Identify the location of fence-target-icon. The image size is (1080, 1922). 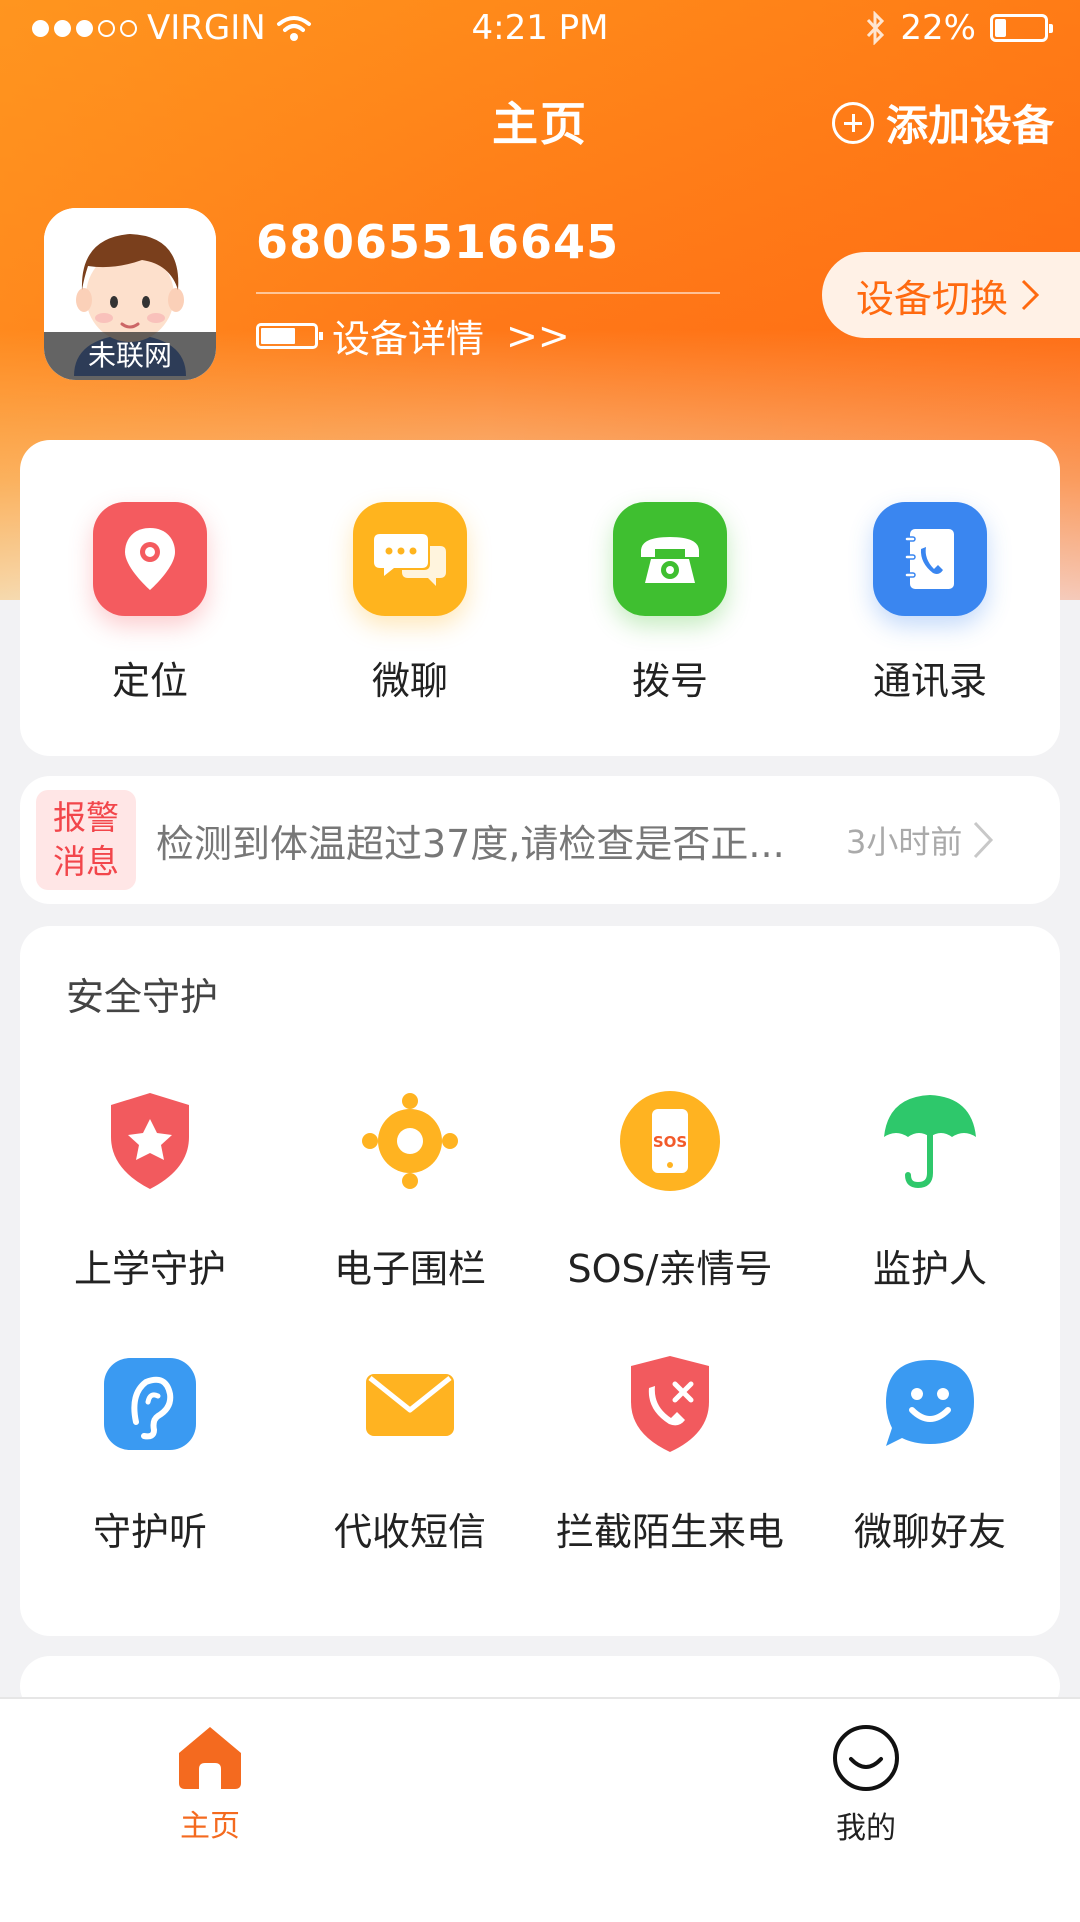
(410, 1141).